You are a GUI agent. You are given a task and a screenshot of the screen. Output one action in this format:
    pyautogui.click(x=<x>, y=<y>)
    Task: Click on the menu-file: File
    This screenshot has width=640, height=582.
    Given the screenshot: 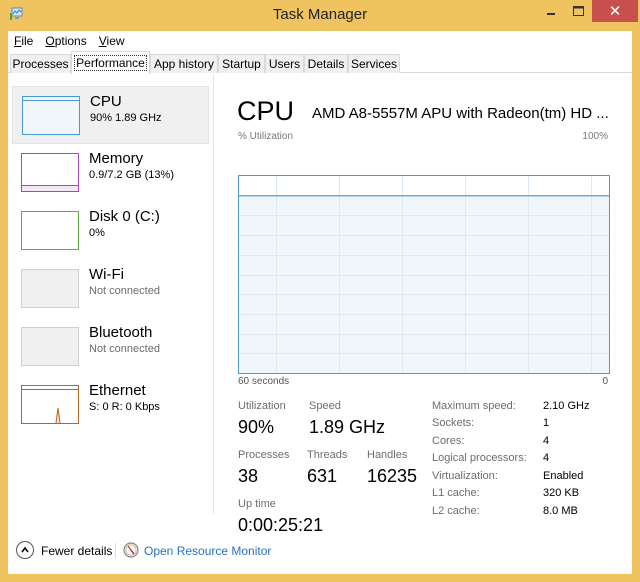 What is the action you would take?
    pyautogui.click(x=23, y=41)
    